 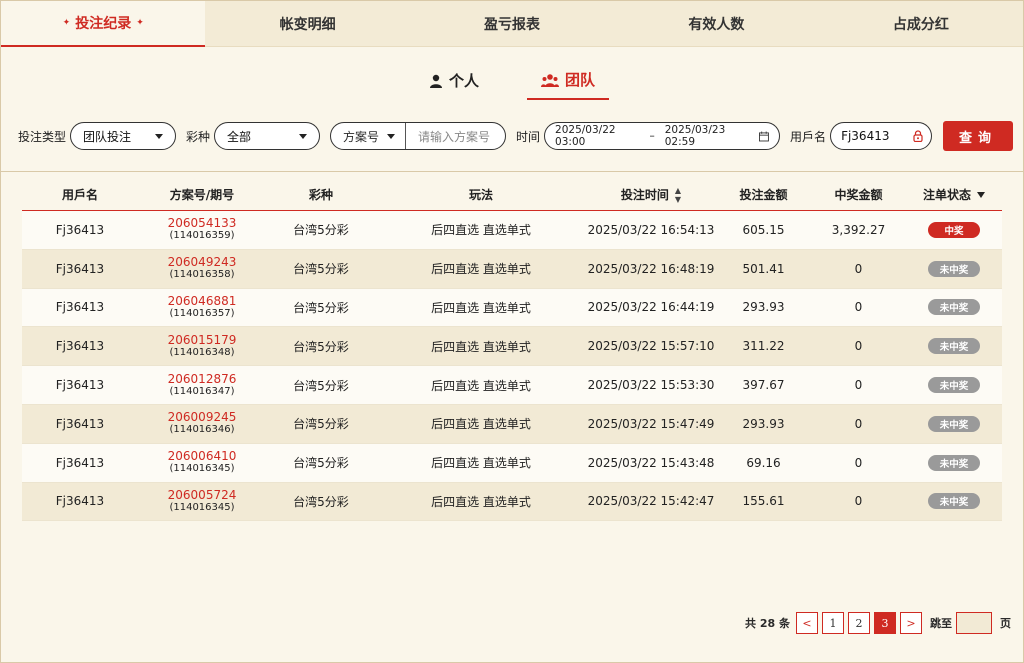 What do you see at coordinates (884, 623) in the screenshot?
I see `page-button-3: 3` at bounding box center [884, 623].